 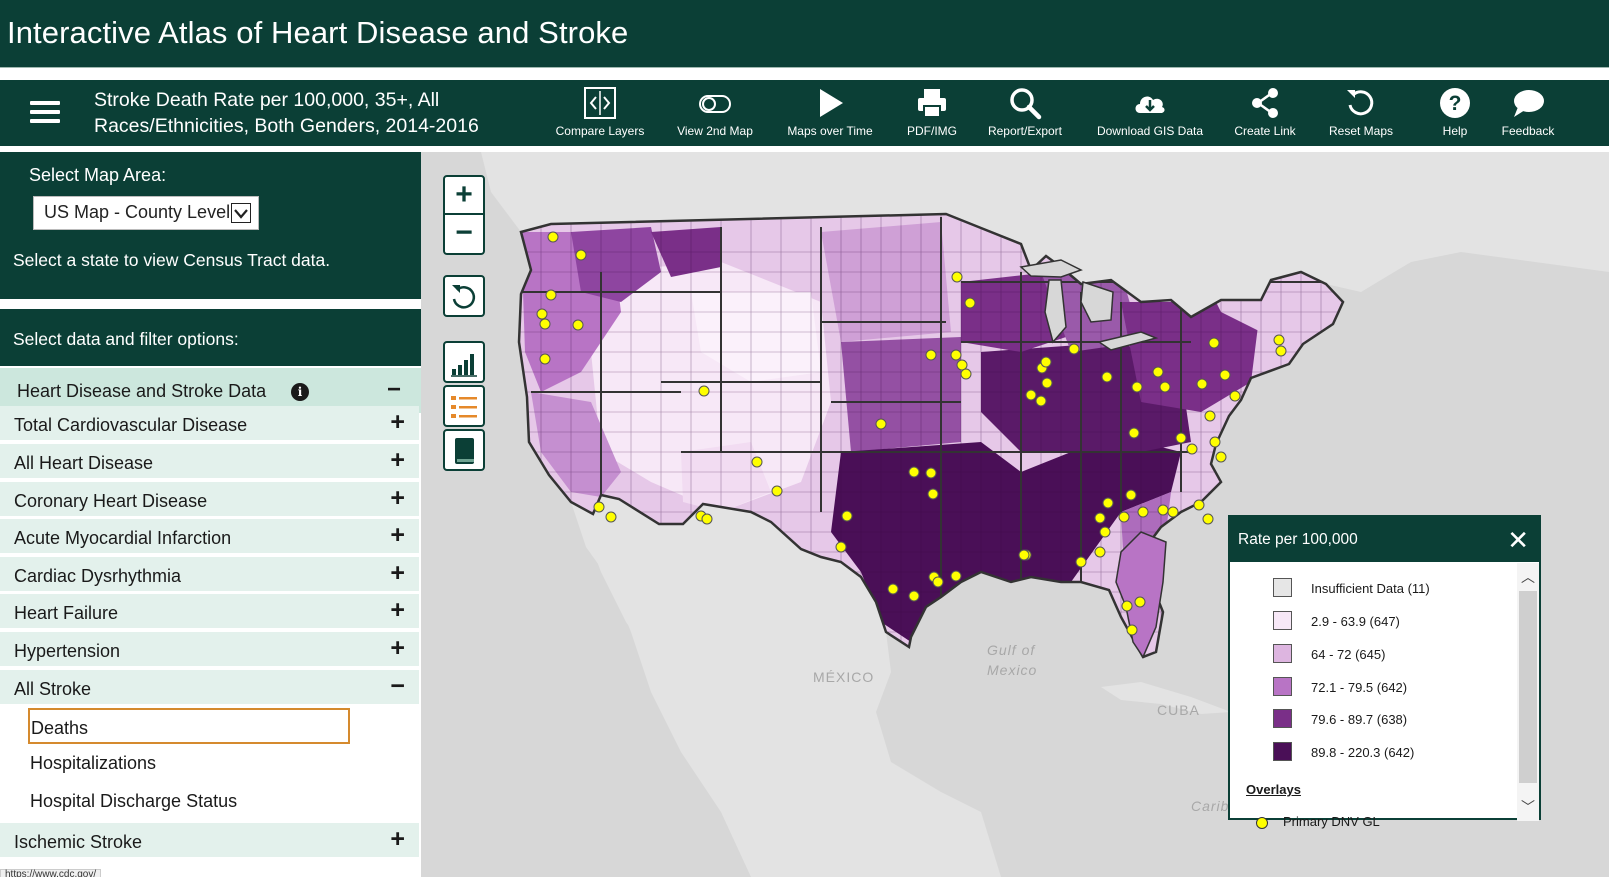 What do you see at coordinates (1518, 540) in the screenshot?
I see `close-icon: ✕` at bounding box center [1518, 540].